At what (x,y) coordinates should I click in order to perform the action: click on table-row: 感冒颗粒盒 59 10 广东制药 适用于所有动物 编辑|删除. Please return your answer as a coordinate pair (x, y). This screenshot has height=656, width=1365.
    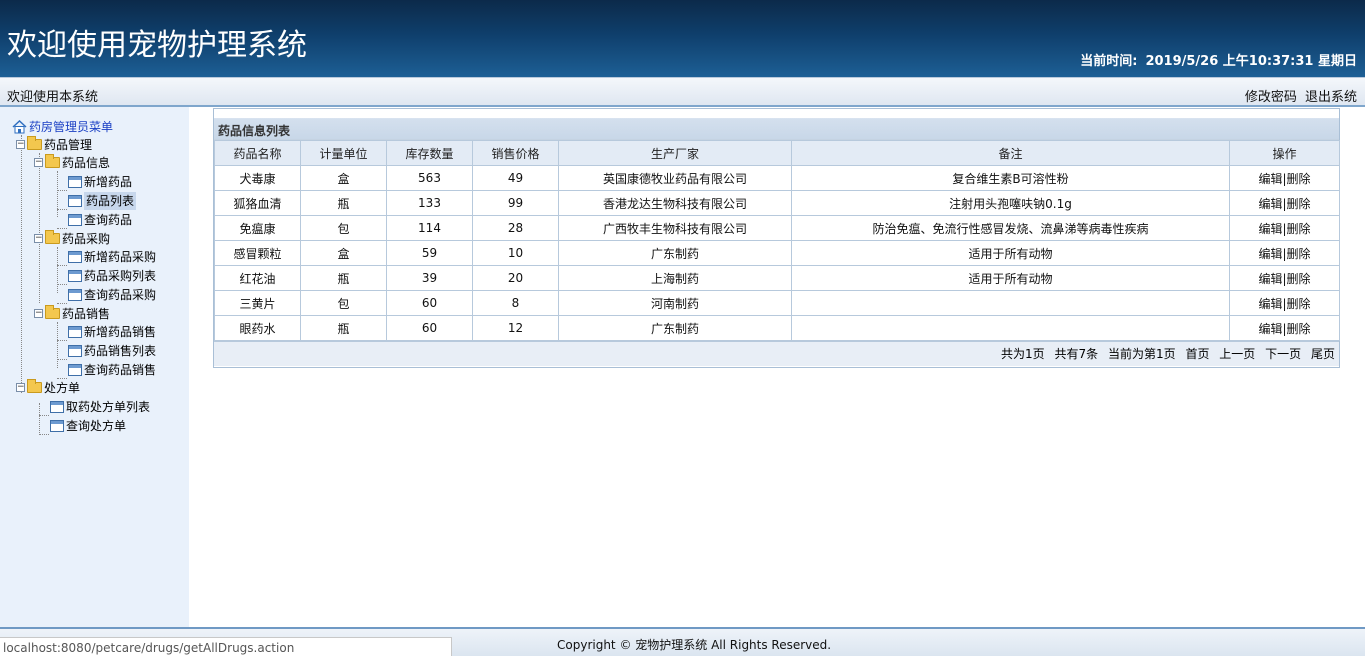
    Looking at the image, I should click on (777, 253).